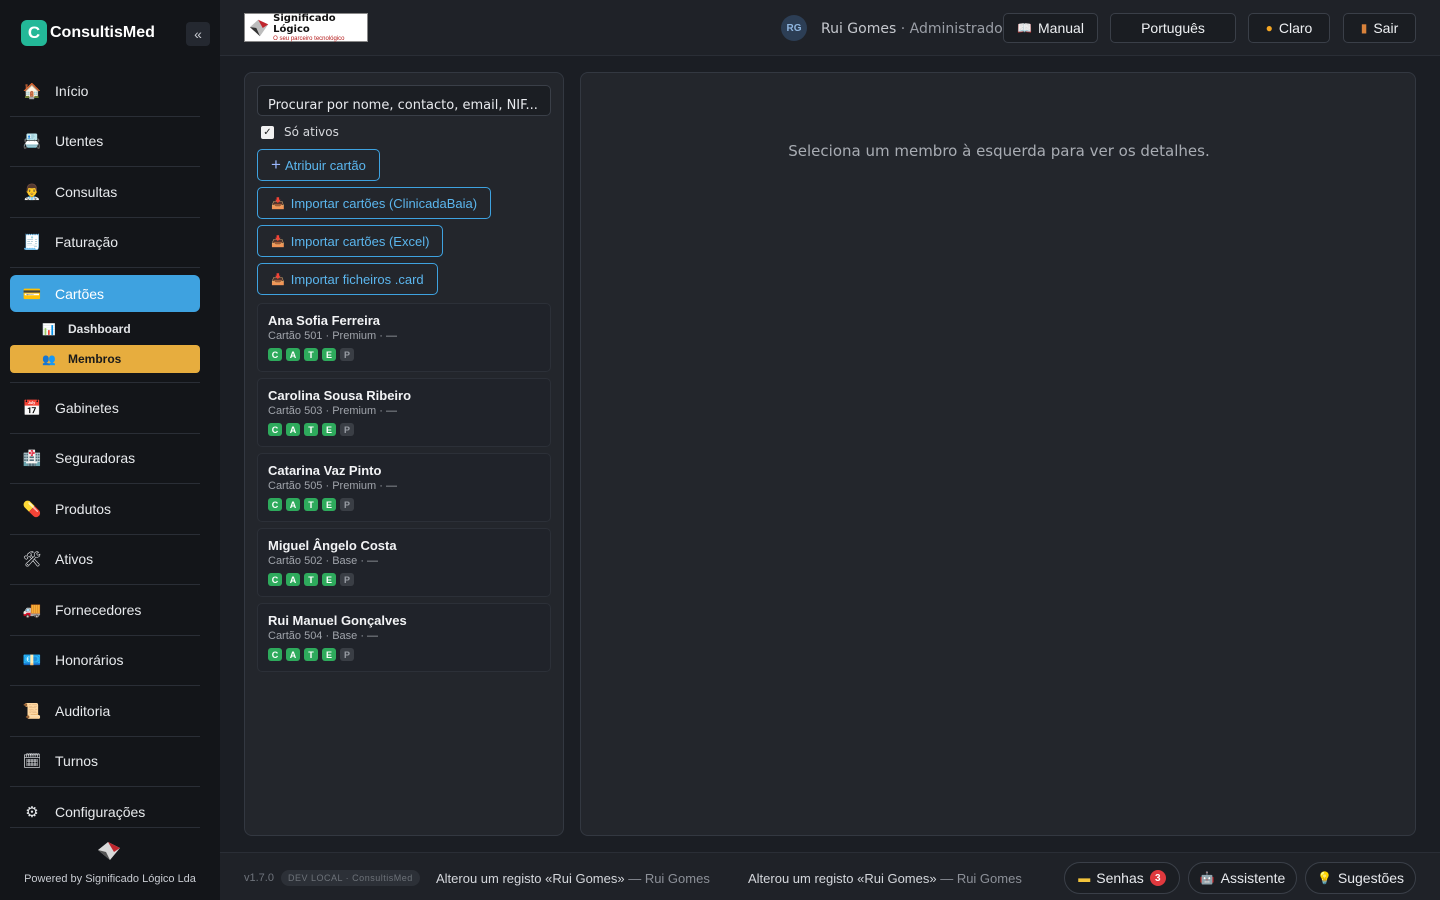 The height and width of the screenshot is (900, 1440). What do you see at coordinates (374, 203) in the screenshot?
I see `import-clinic-cards-button: 📥 Importar cartões (ClinicadaBaia)` at bounding box center [374, 203].